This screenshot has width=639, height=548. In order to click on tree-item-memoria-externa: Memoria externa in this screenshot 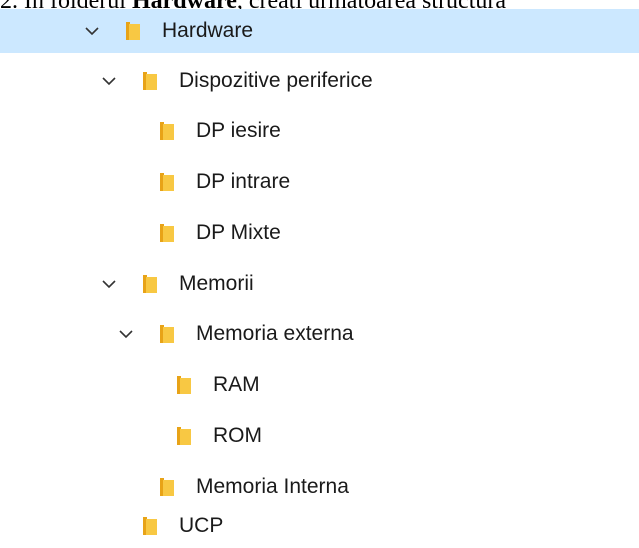, I will do `click(319, 334)`.